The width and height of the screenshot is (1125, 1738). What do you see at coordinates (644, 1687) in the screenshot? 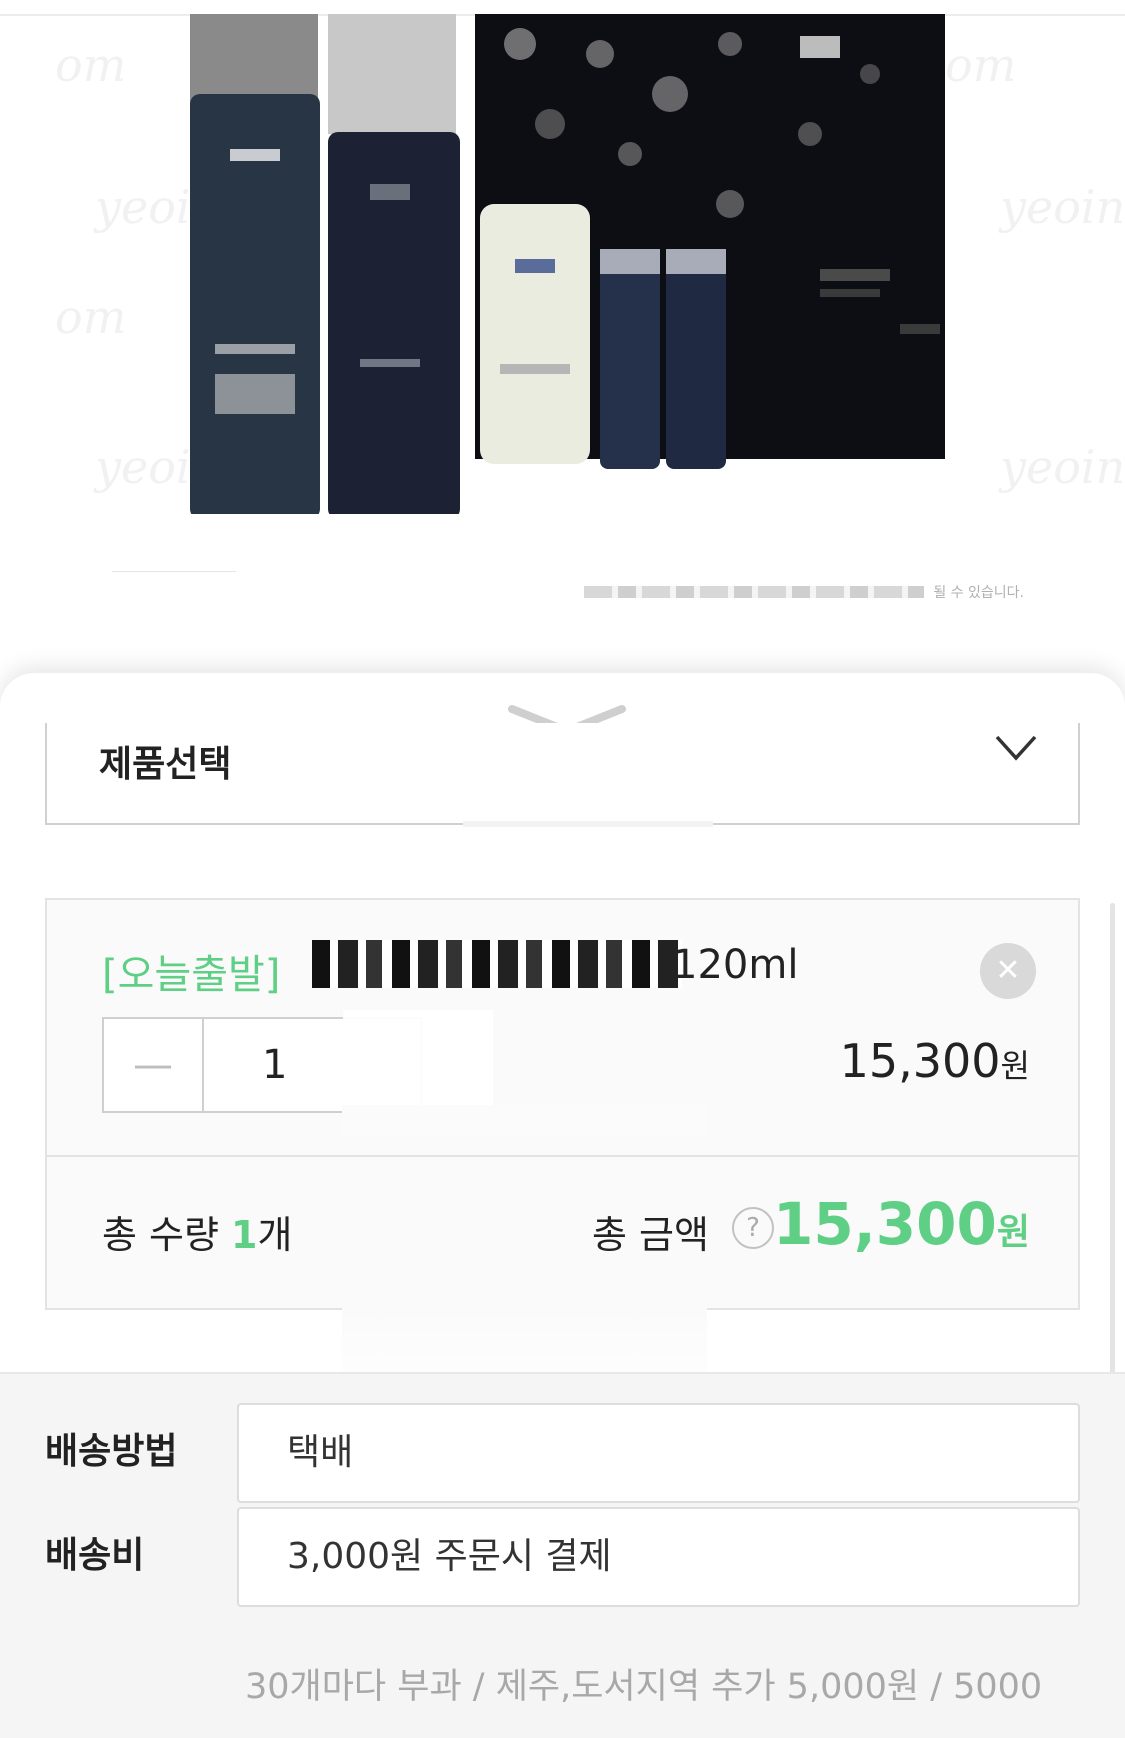
I see `delivery-fee-note: 30개마다 부과 / 제주,도서지역 추가 5,000원 / 5000` at bounding box center [644, 1687].